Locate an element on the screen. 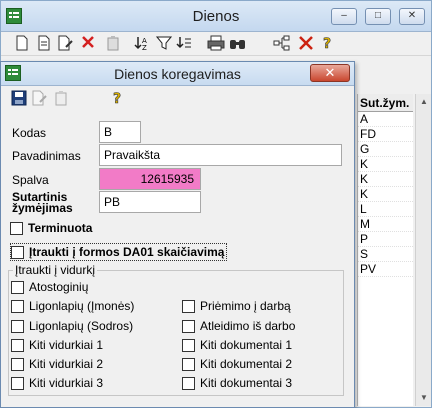  atostoginiu-label: Atostoginių is located at coordinates (59, 287).